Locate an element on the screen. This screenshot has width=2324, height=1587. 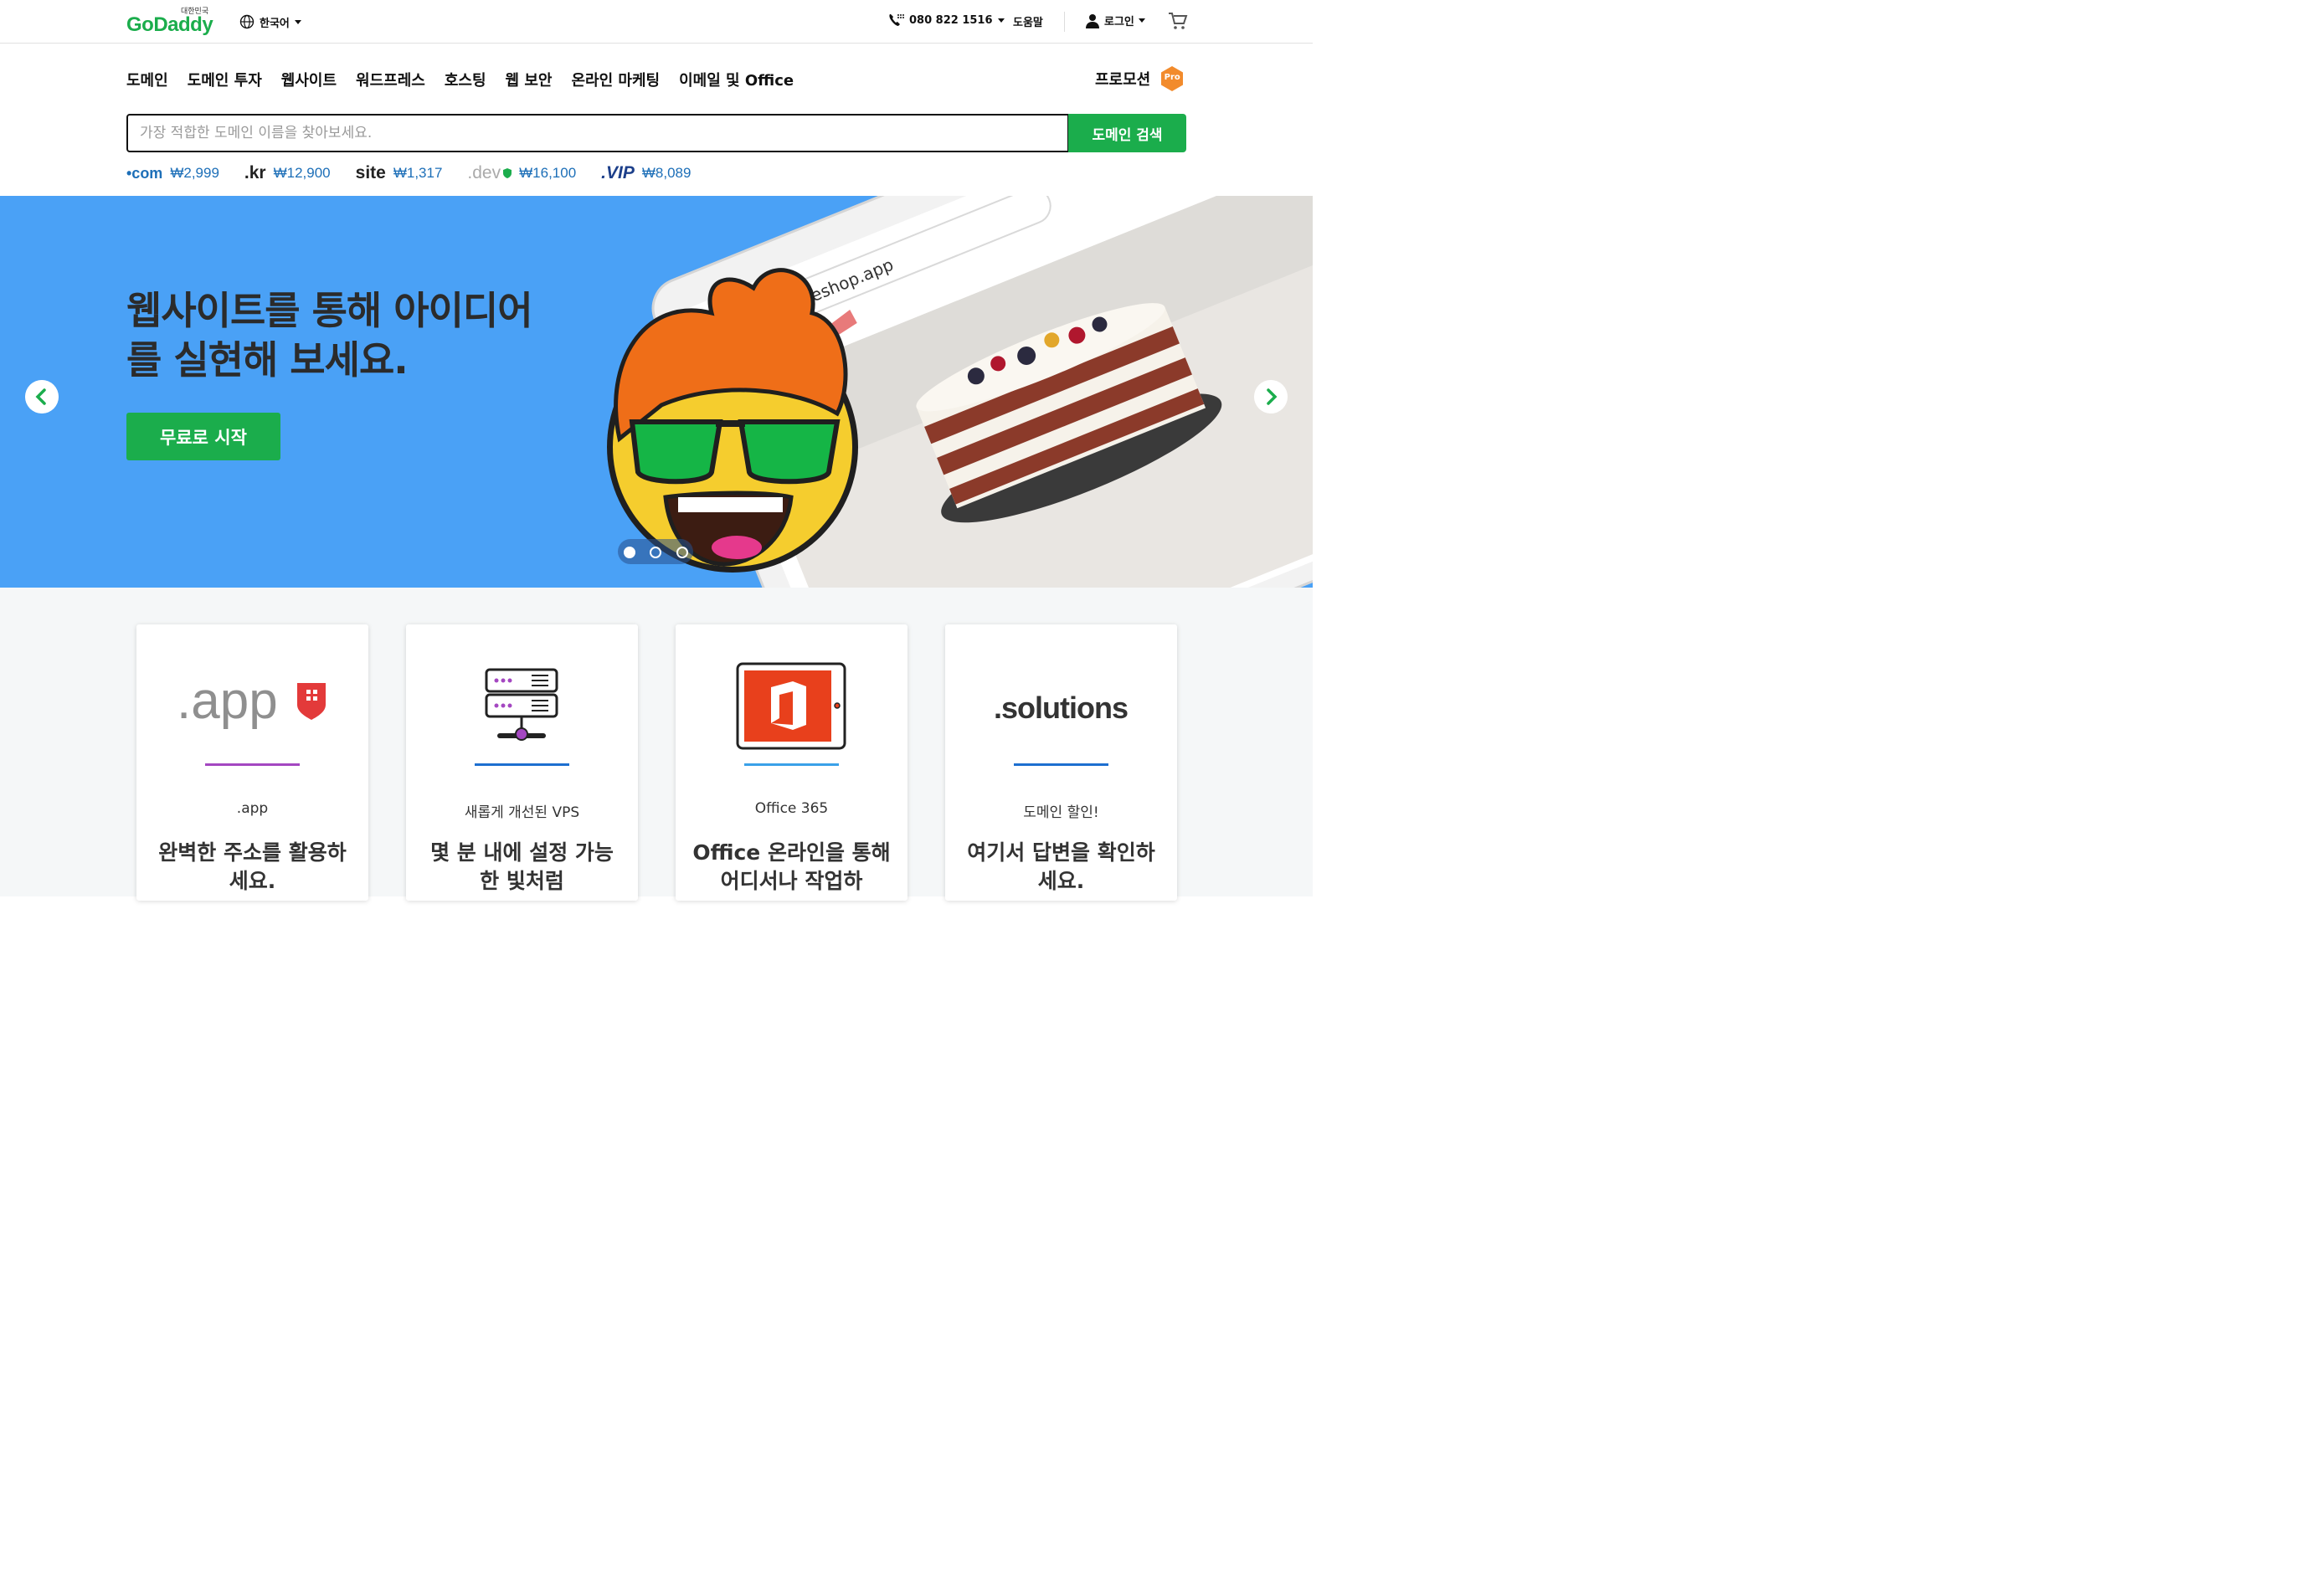
tld-item-dev: .dev ₩16,100 is located at coordinates (521, 173).